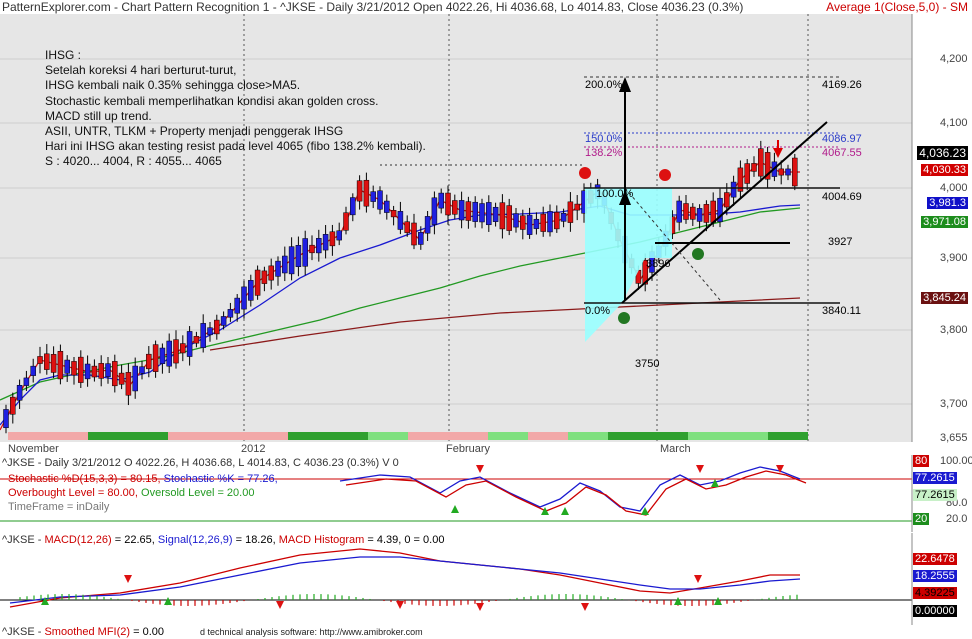  I want to click on macd-value: = 22.65,, so click(134, 540).